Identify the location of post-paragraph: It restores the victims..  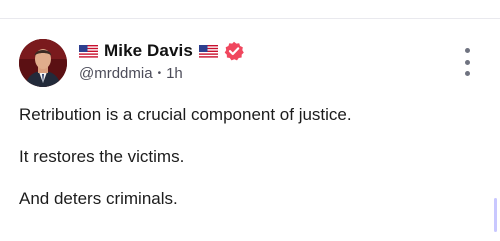
(102, 156).